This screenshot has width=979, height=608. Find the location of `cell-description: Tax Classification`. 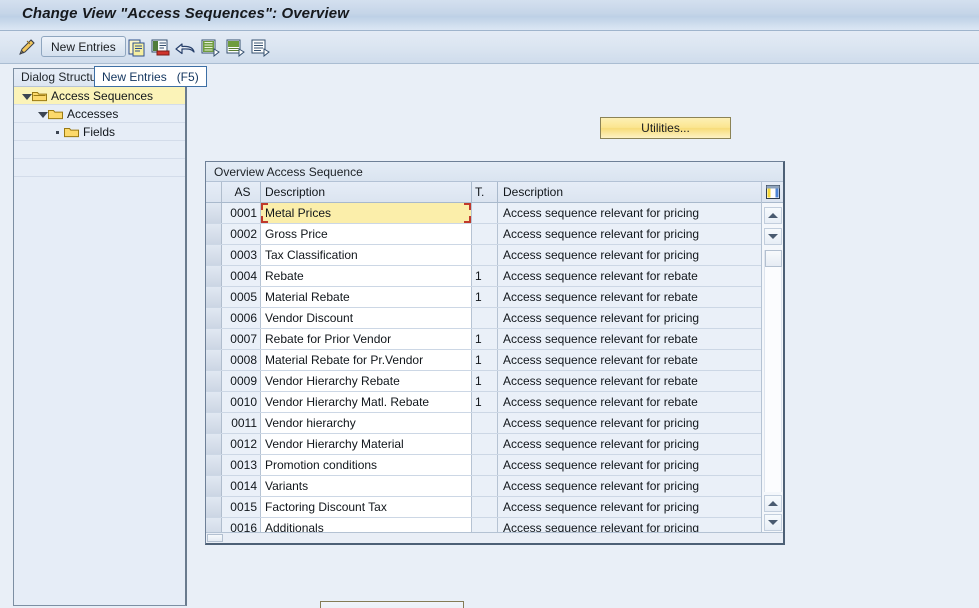

cell-description: Tax Classification is located at coordinates (366, 255).